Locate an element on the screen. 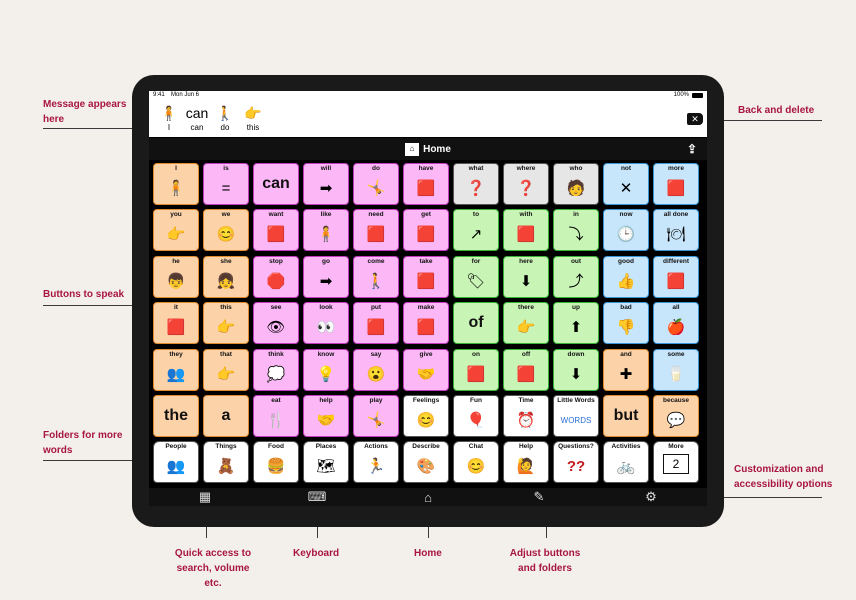  word-button-get: get 🟥 is located at coordinates (426, 230).